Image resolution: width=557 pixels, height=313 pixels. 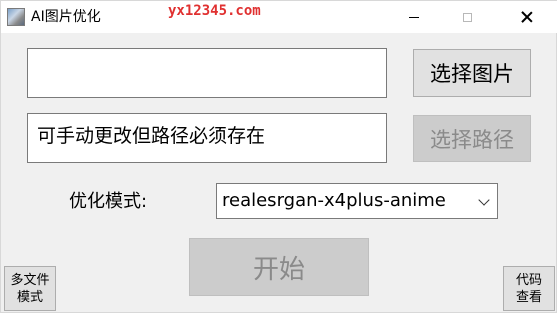 I want to click on minimize-icon, so click(x=414, y=17).